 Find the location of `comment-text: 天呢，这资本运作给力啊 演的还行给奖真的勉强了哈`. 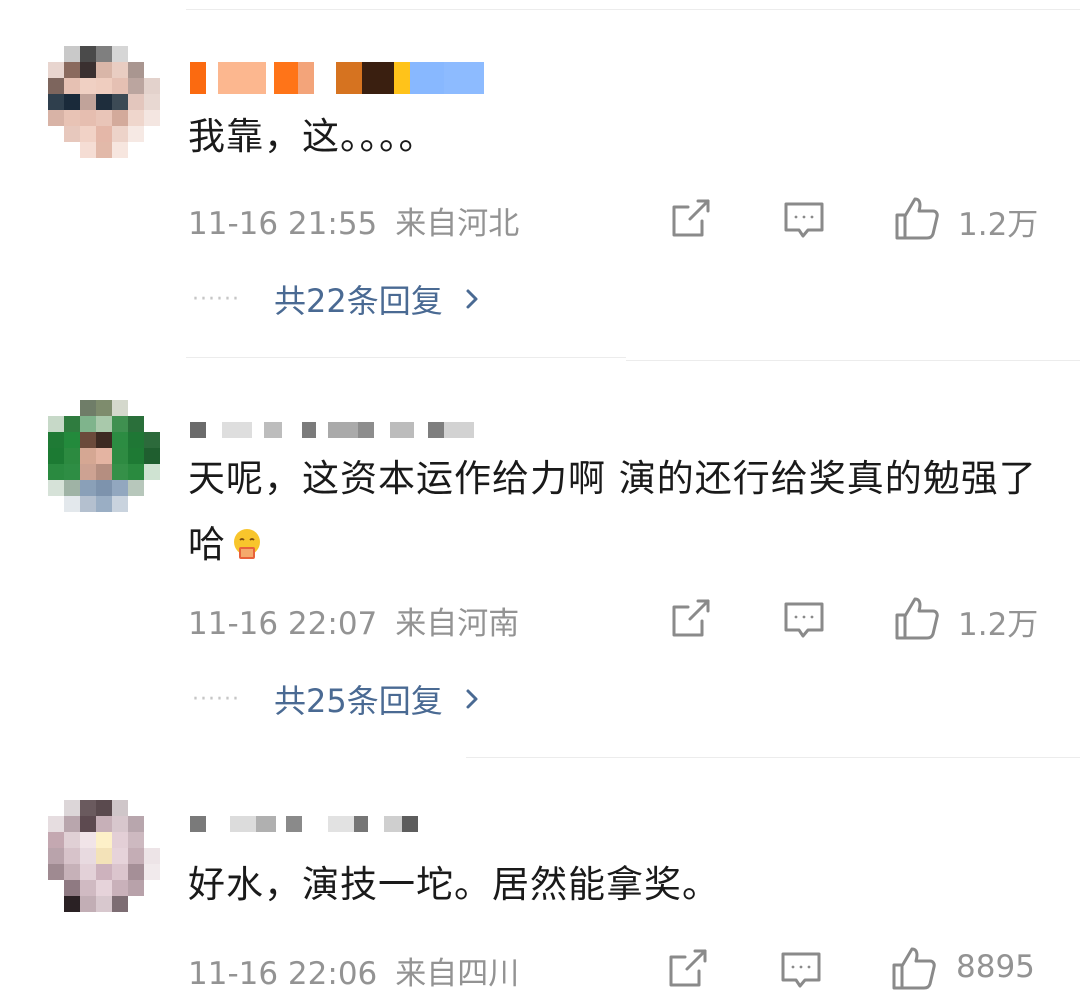

comment-text: 天呢，这资本运作给力啊 演的还行给奖真的勉强了哈 is located at coordinates (618, 512).